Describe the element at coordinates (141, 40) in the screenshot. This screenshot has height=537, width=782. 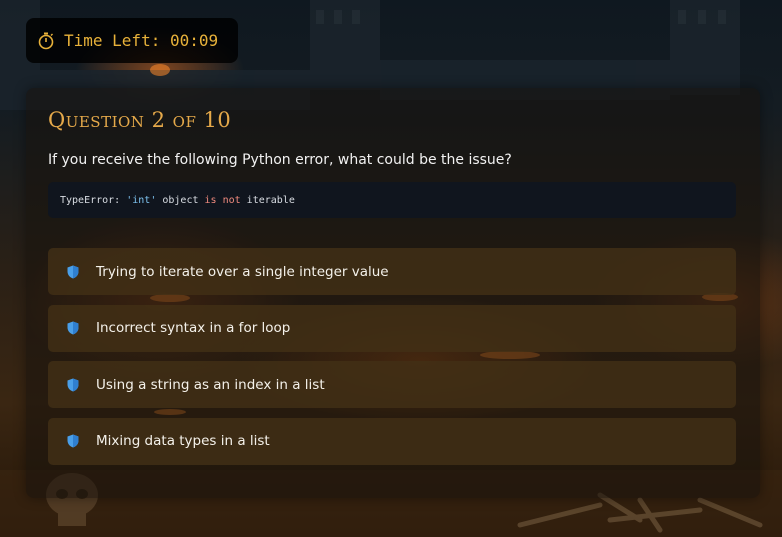
I see `timer-label: Time Left: 00:09` at that location.